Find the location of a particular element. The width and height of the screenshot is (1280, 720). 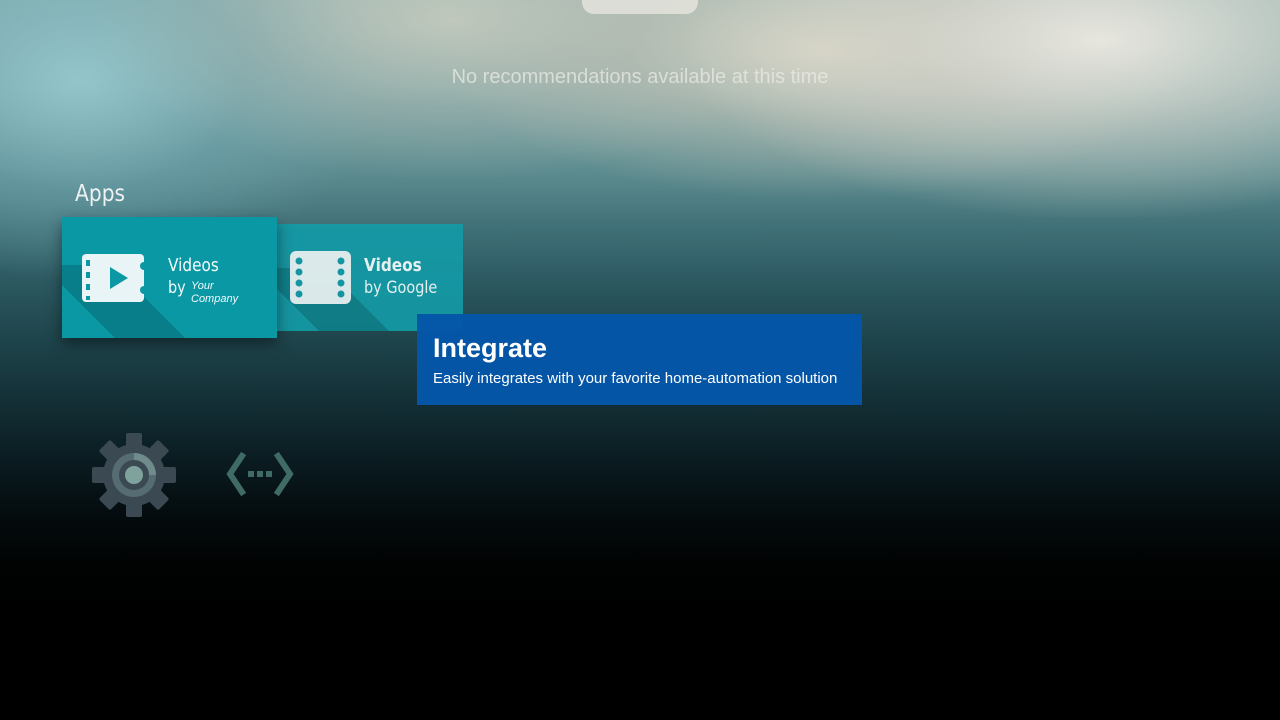

tile-subtitle: by Google is located at coordinates (401, 288).